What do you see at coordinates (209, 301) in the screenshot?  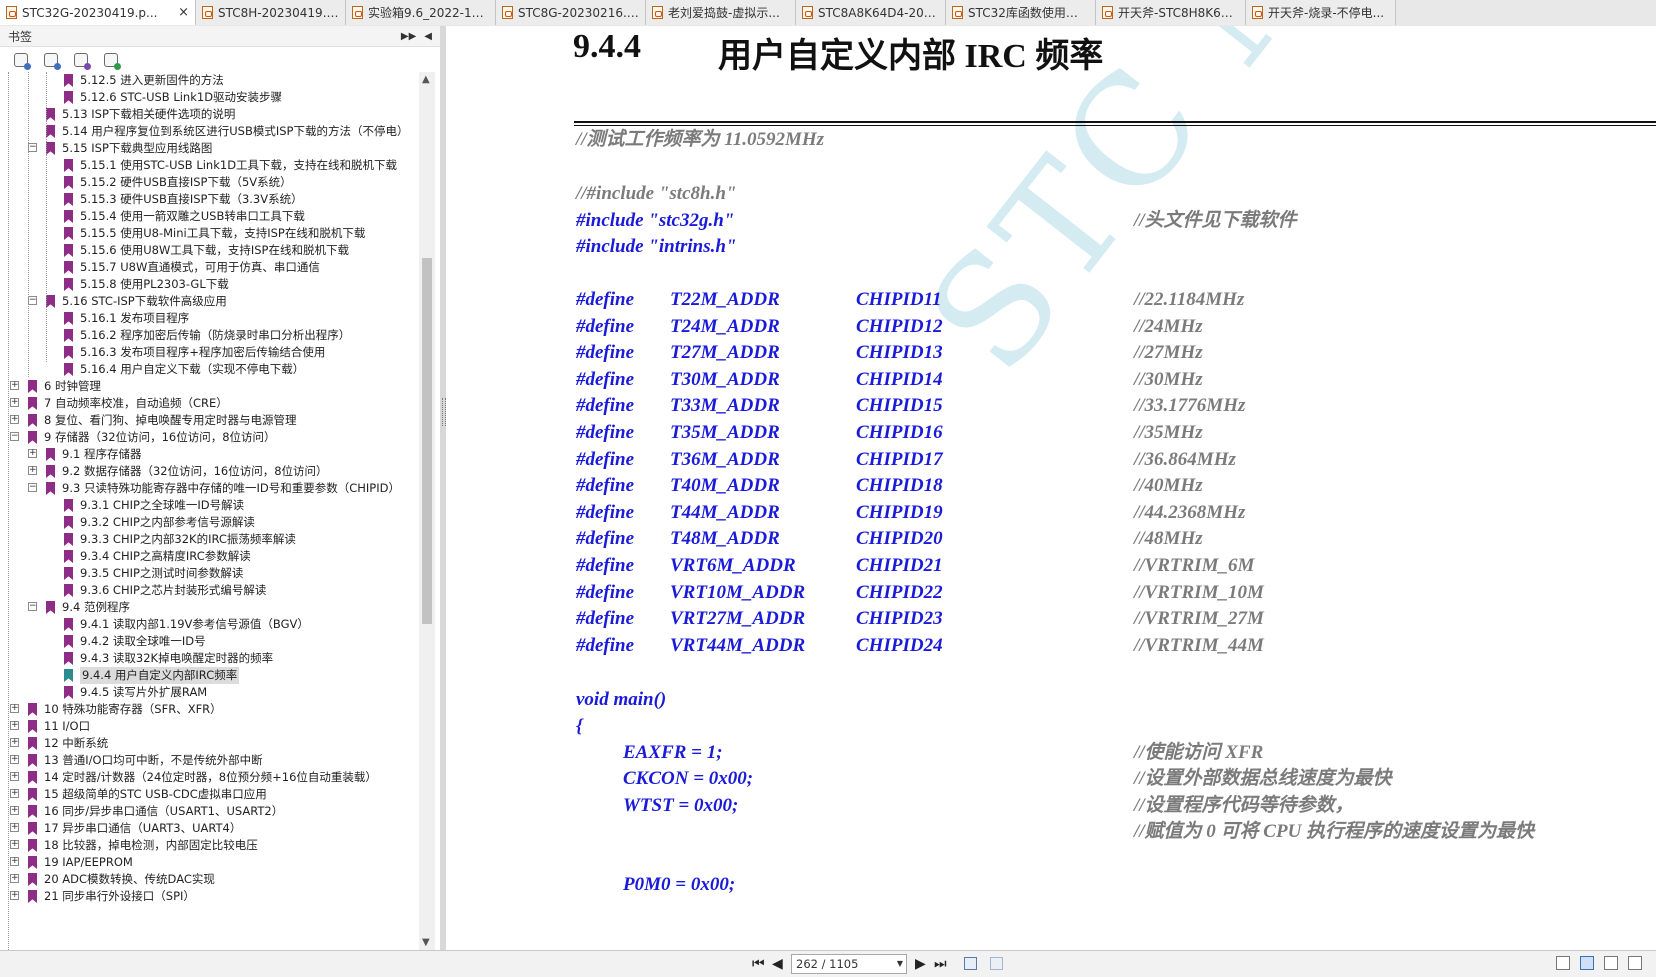 I see `bookmark-item: − 5.16 STC-ISP下载软件高级应用` at bounding box center [209, 301].